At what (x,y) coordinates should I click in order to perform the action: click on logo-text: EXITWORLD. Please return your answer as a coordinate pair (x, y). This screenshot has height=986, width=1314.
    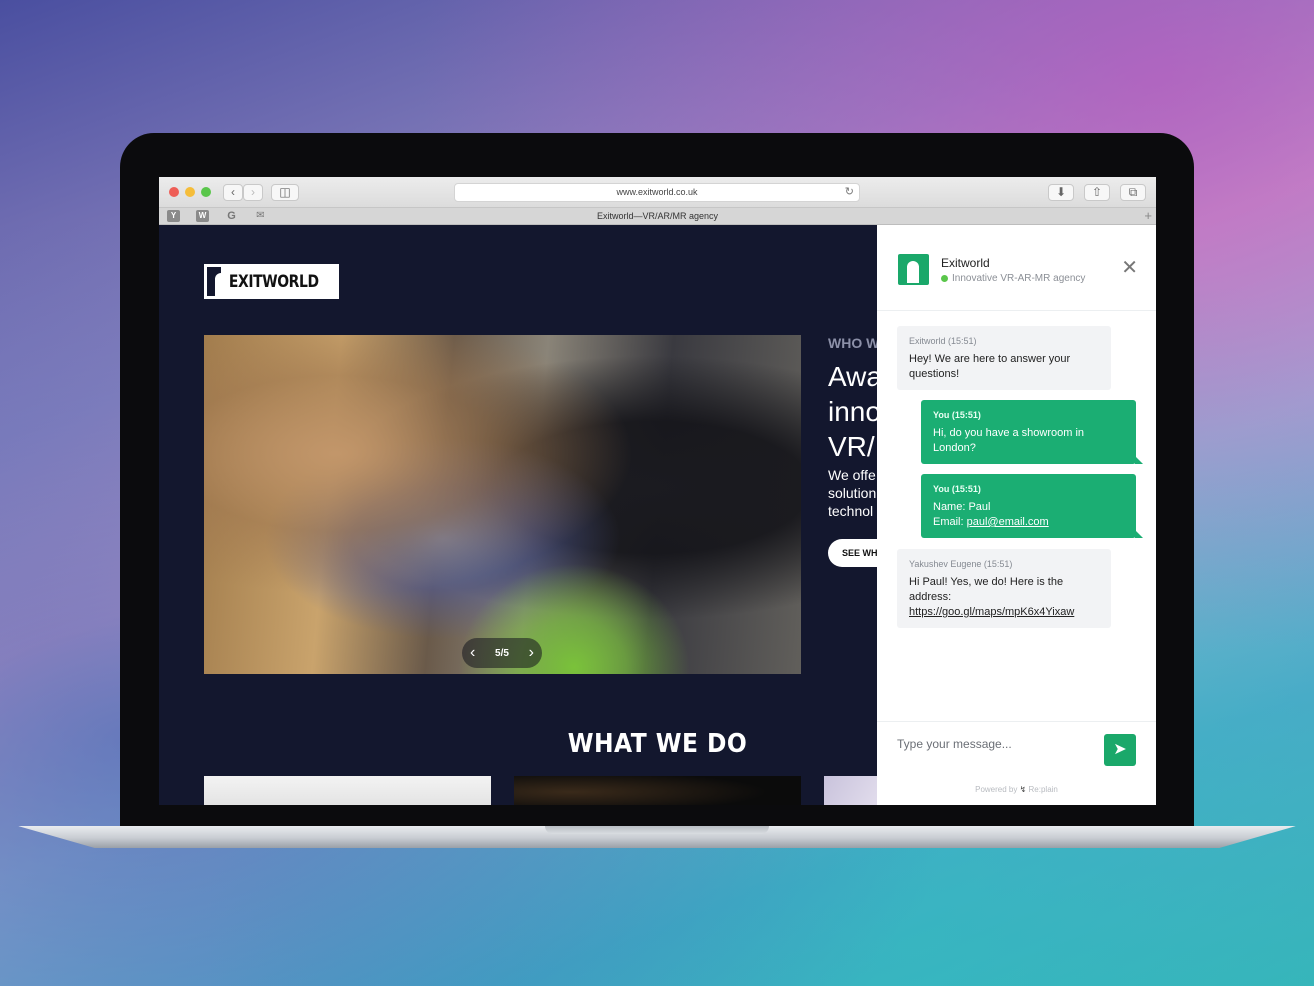
    Looking at the image, I should click on (273, 281).